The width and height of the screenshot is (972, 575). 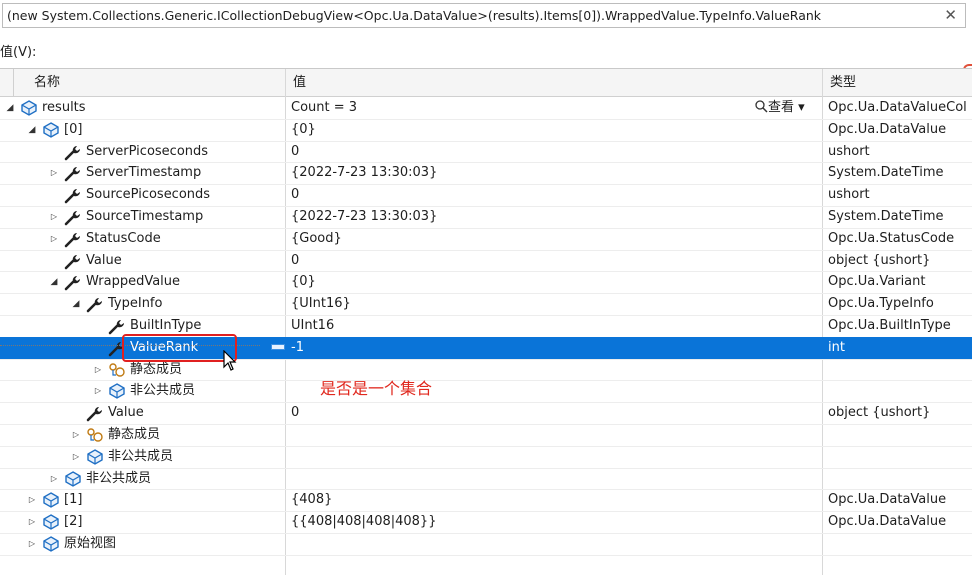 I want to click on highlight-box, so click(x=179, y=348).